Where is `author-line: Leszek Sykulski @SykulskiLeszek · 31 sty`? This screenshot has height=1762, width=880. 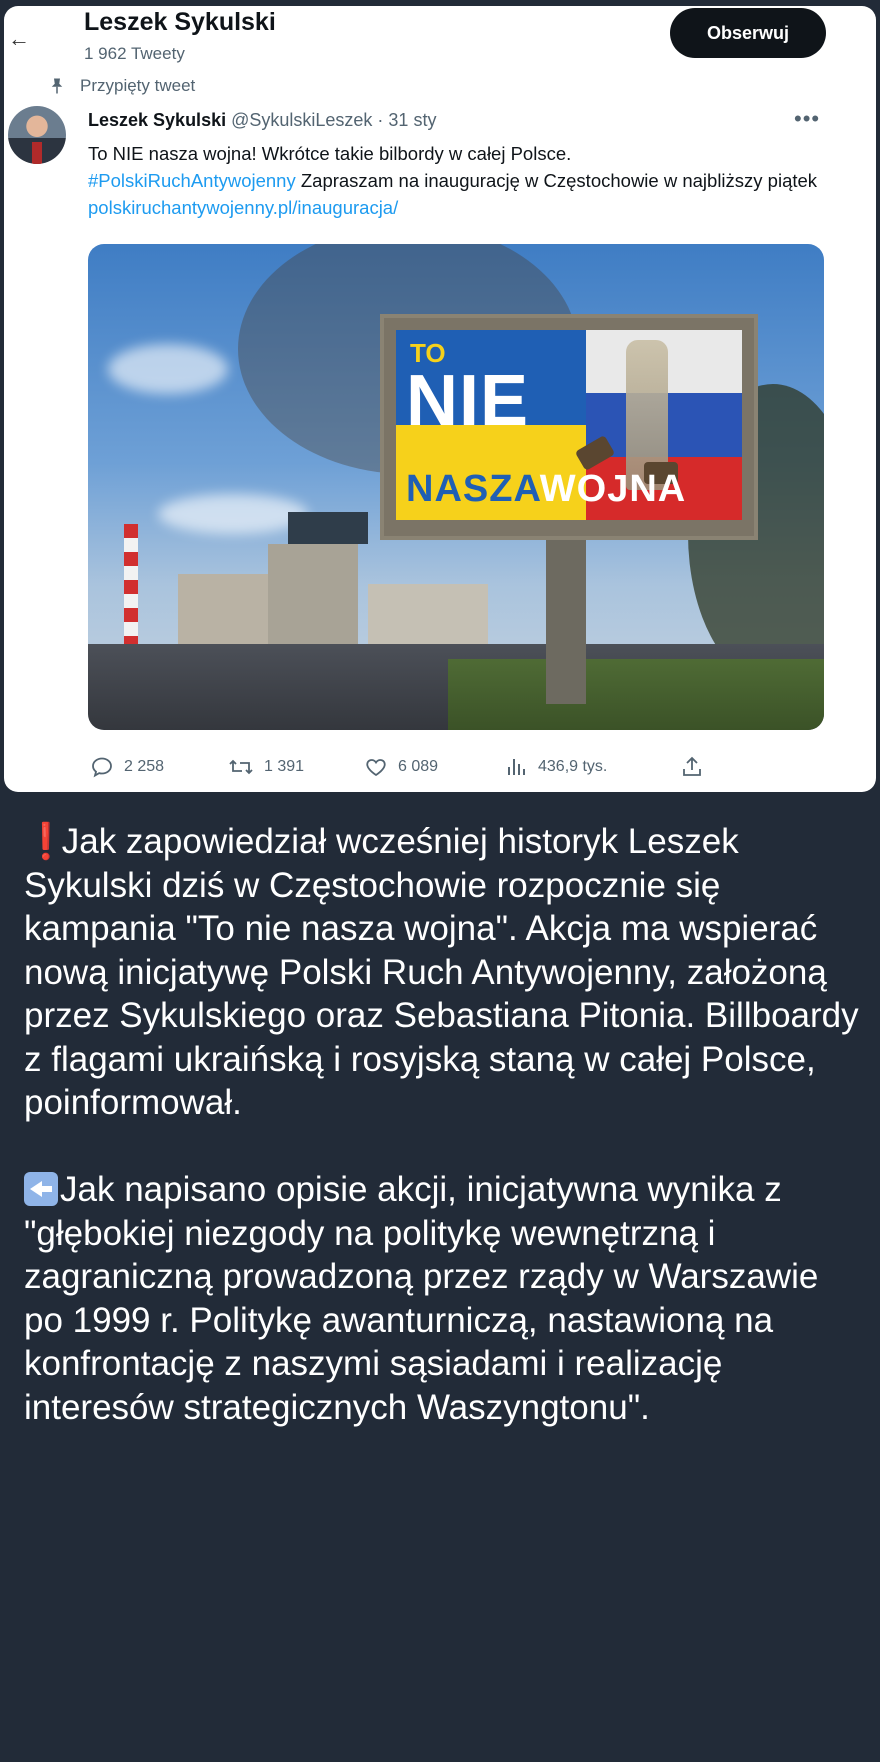
author-line: Leszek Sykulski @SykulskiLeszek · 31 sty is located at coordinates (262, 120).